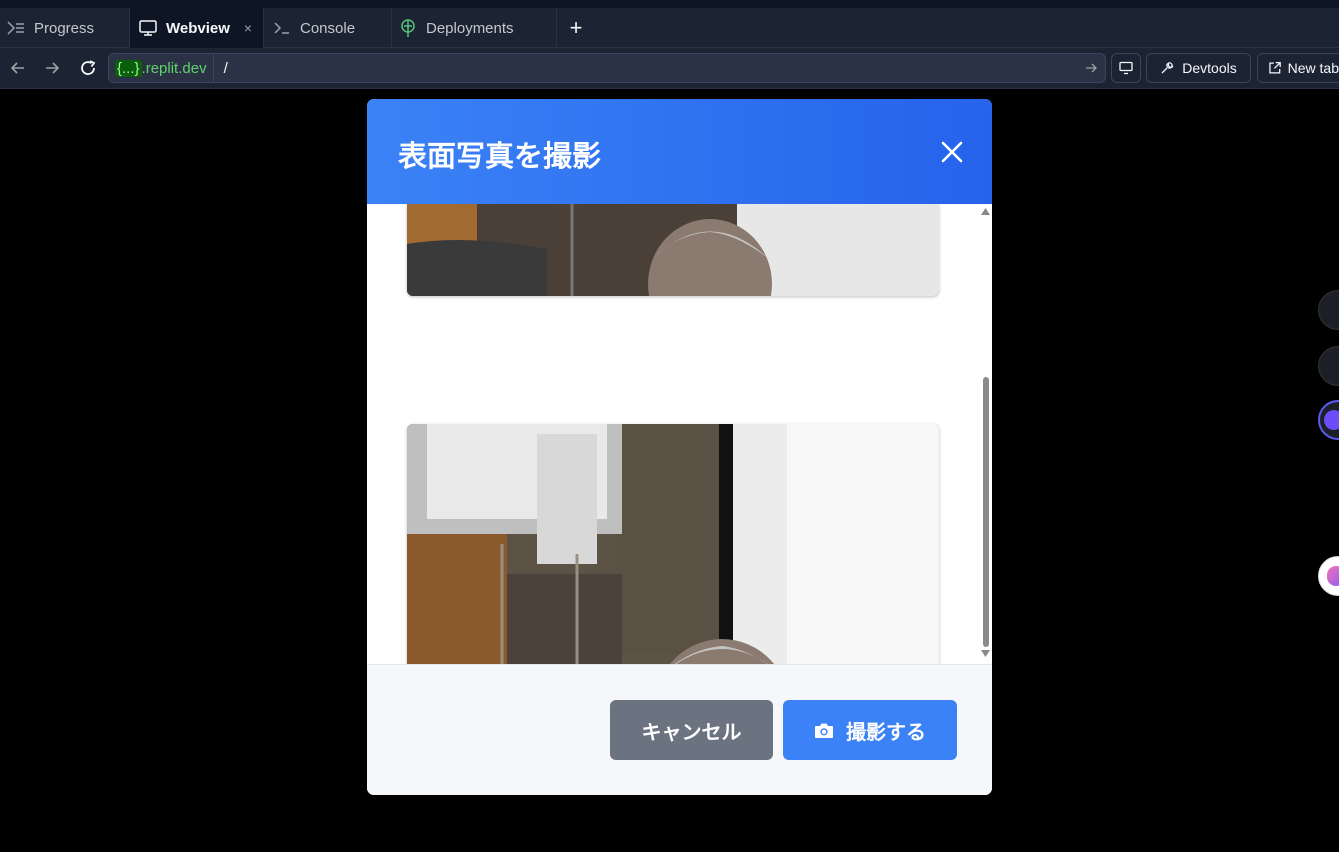 This screenshot has height=852, width=1339. Describe the element at coordinates (985, 211) in the screenshot. I see `scroll-up-icon` at that location.